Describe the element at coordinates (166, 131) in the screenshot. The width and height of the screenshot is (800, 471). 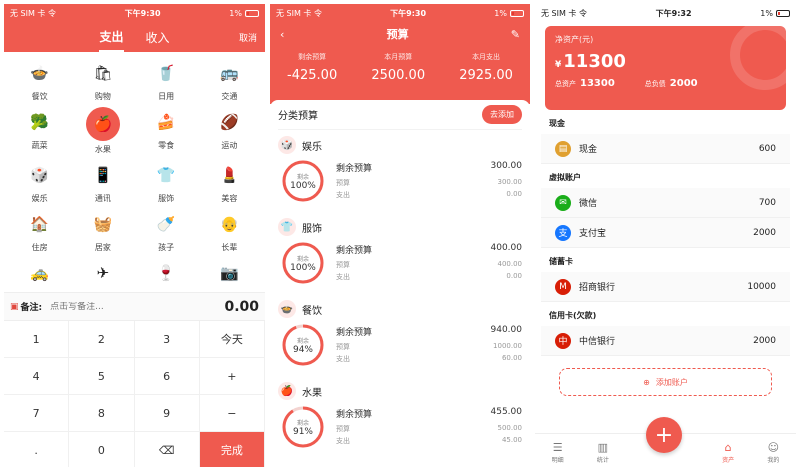
I see `category-item: 🍰 零食` at that location.